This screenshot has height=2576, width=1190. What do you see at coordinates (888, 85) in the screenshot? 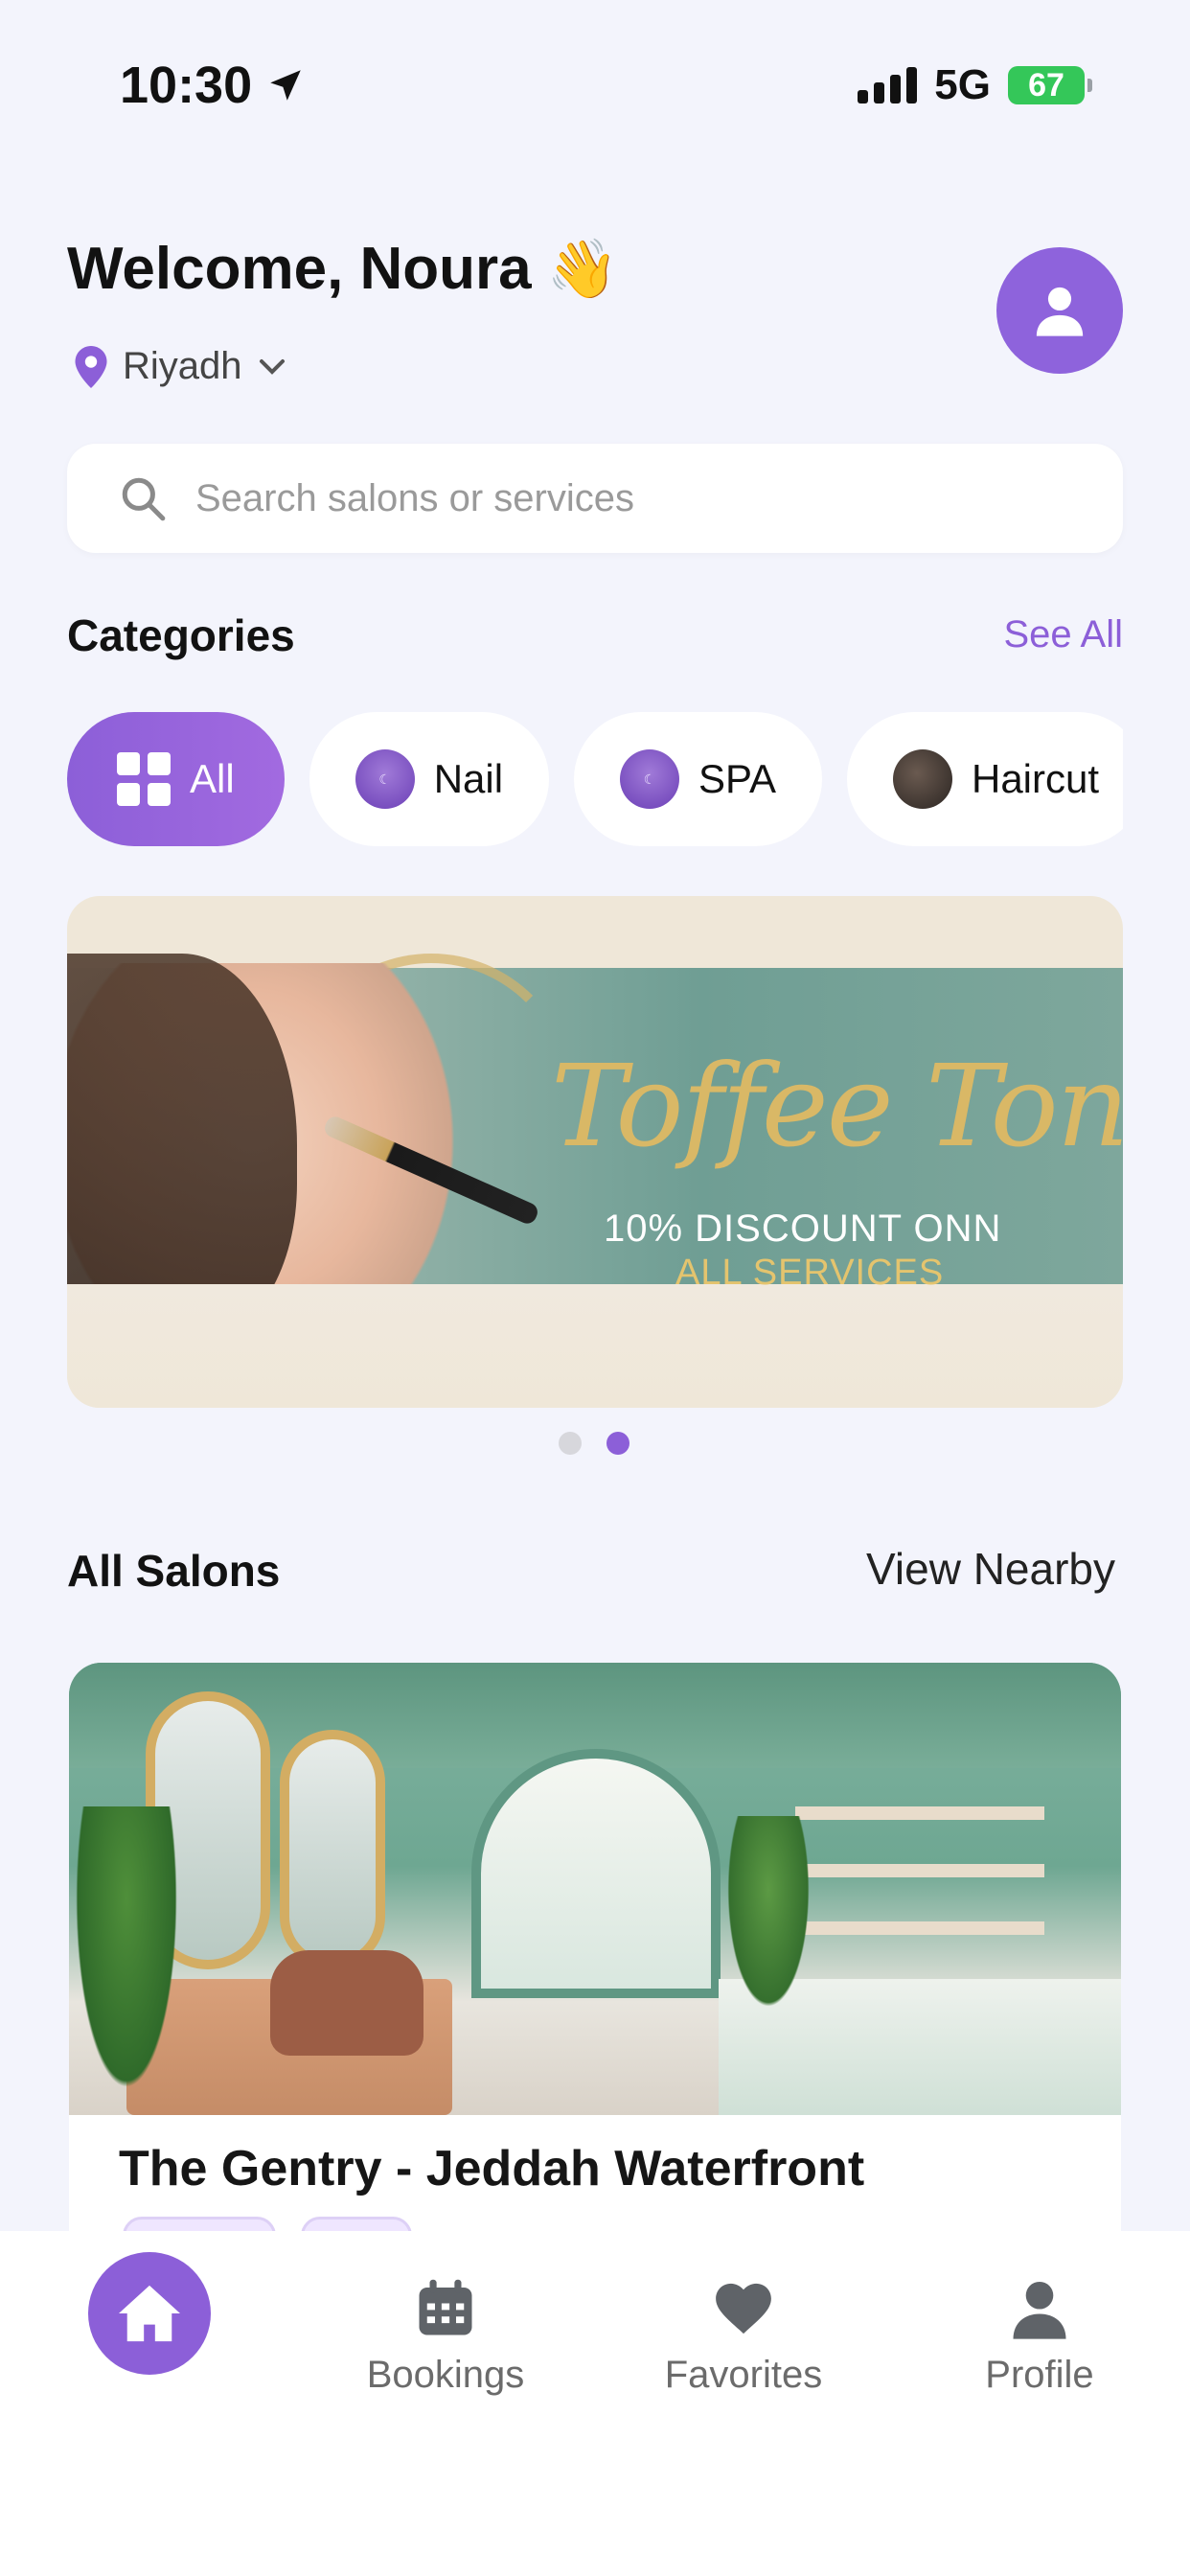
I see `cellular-signal-icon` at bounding box center [888, 85].